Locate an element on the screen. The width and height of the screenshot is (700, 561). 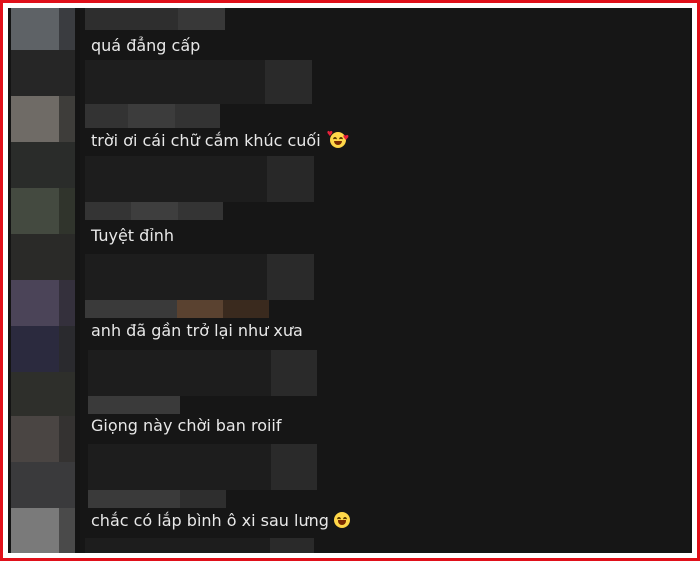
comment-text: Tuyệt đỉnh is located at coordinates (132, 236).